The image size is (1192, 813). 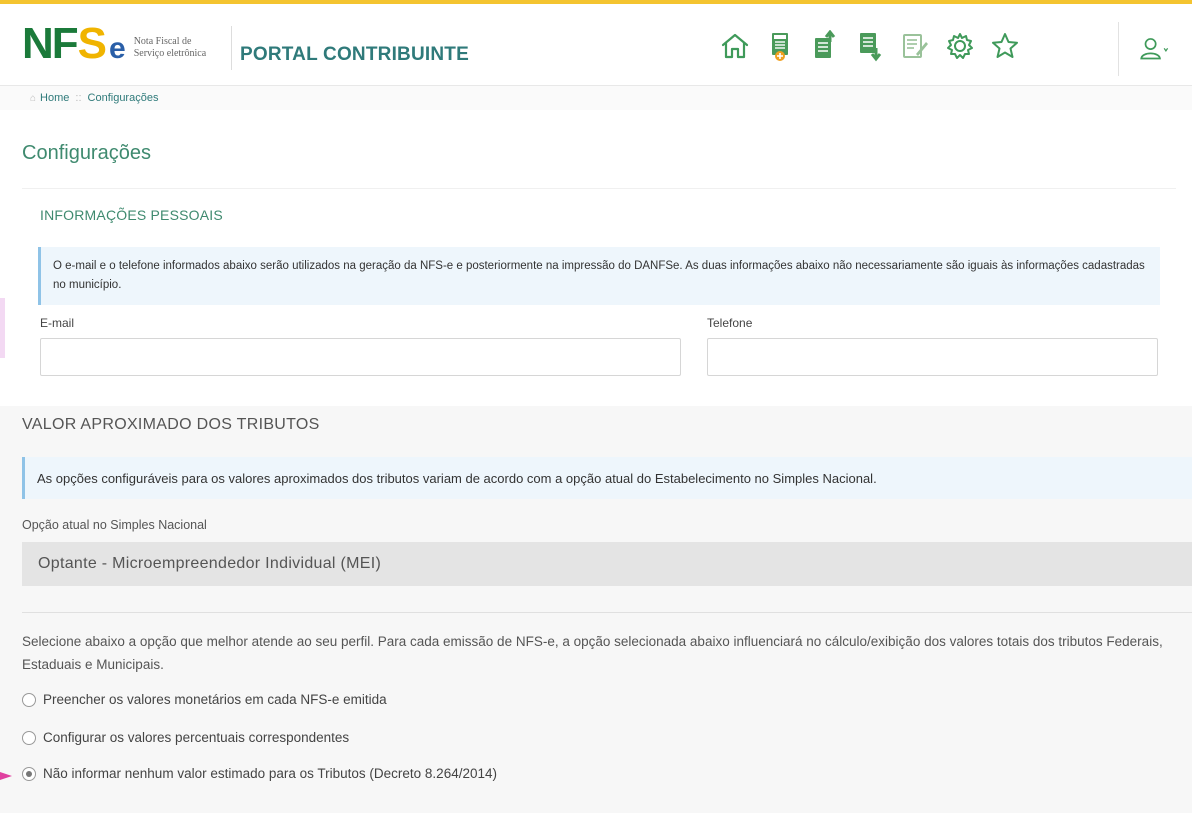 I want to click on annotation-arrow-icon, so click(x=6, y=776).